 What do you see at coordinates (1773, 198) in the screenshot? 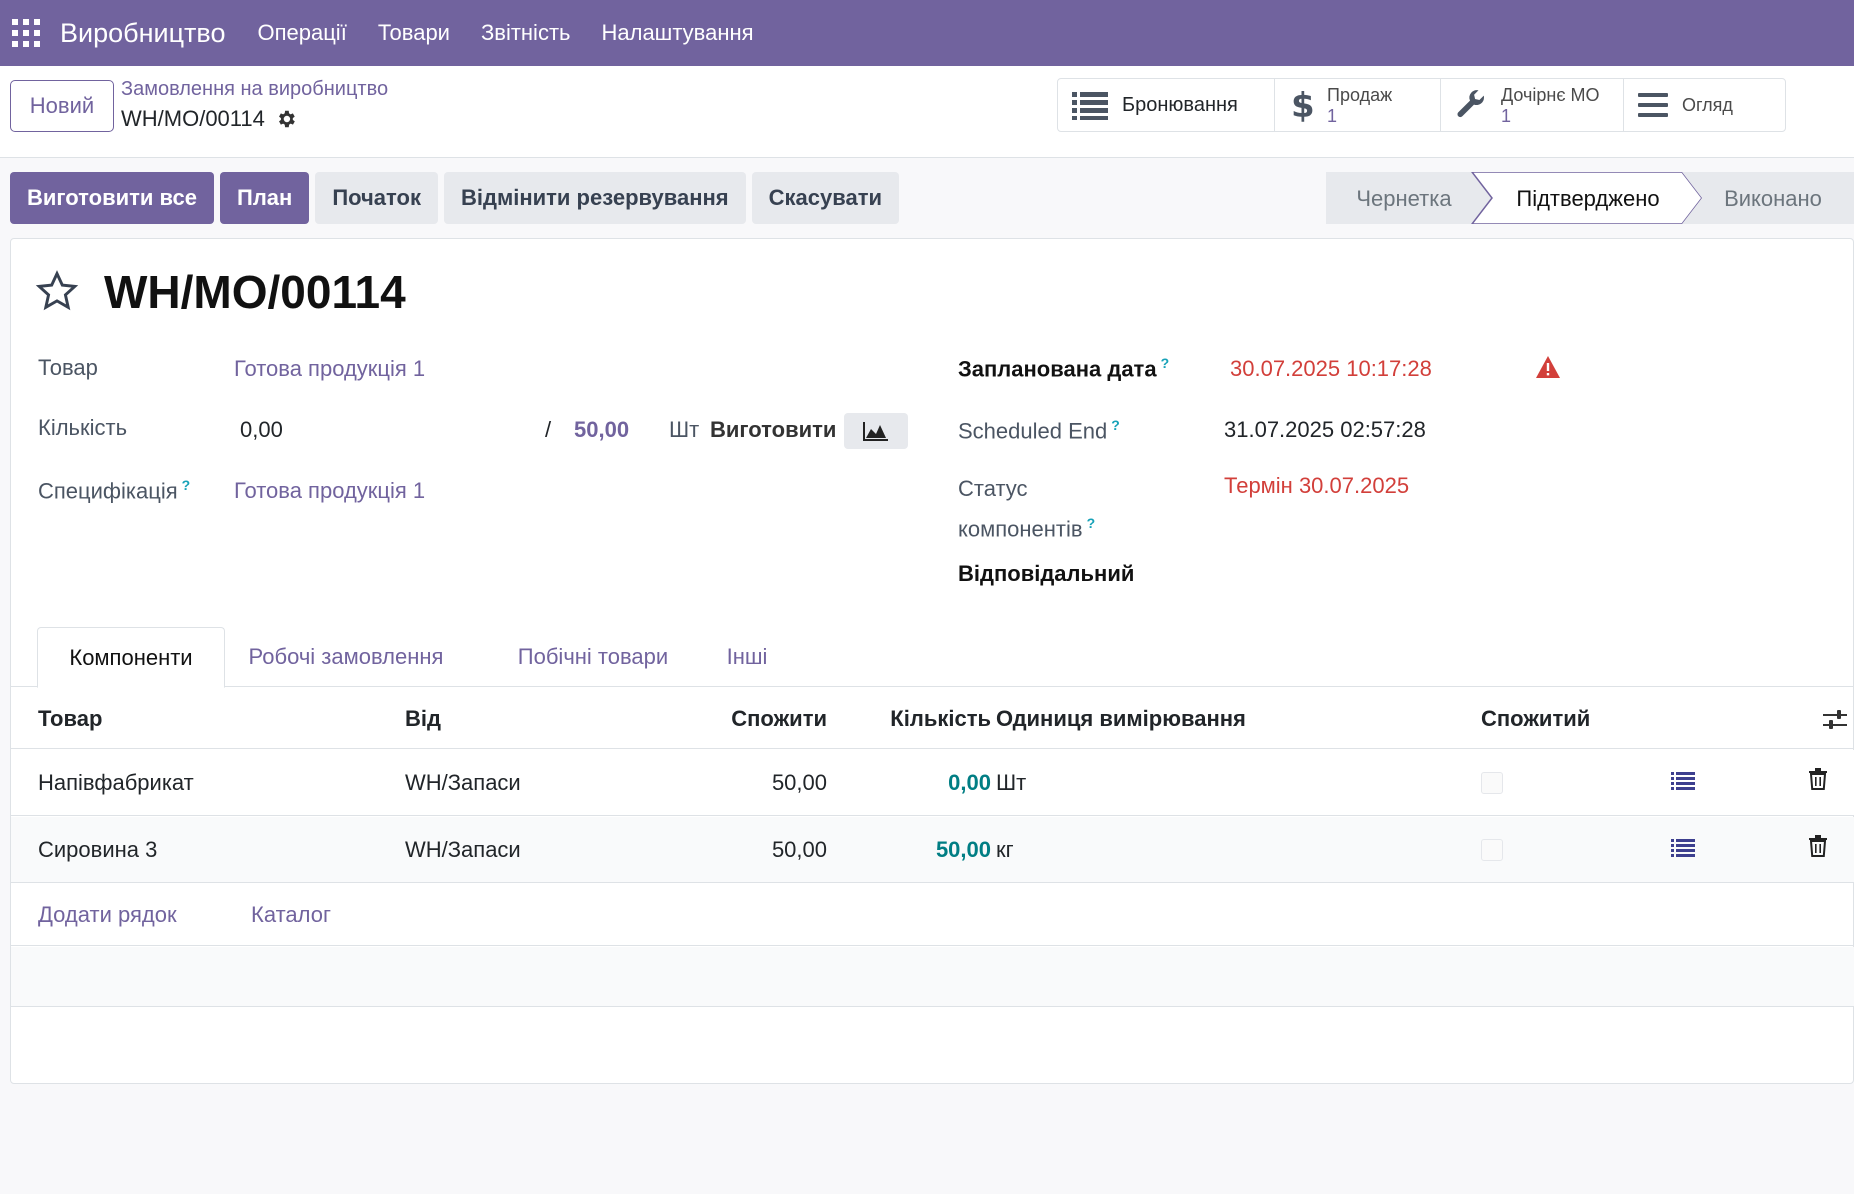
I see `status-label-done: Виконано` at bounding box center [1773, 198].